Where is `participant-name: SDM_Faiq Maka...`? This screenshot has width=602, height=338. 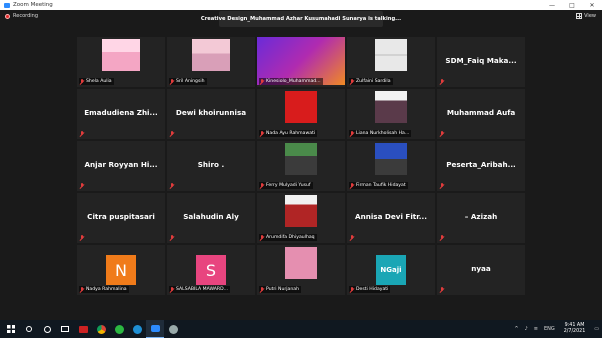
participant-name: SDM_Faiq Maka... is located at coordinates (481, 60).